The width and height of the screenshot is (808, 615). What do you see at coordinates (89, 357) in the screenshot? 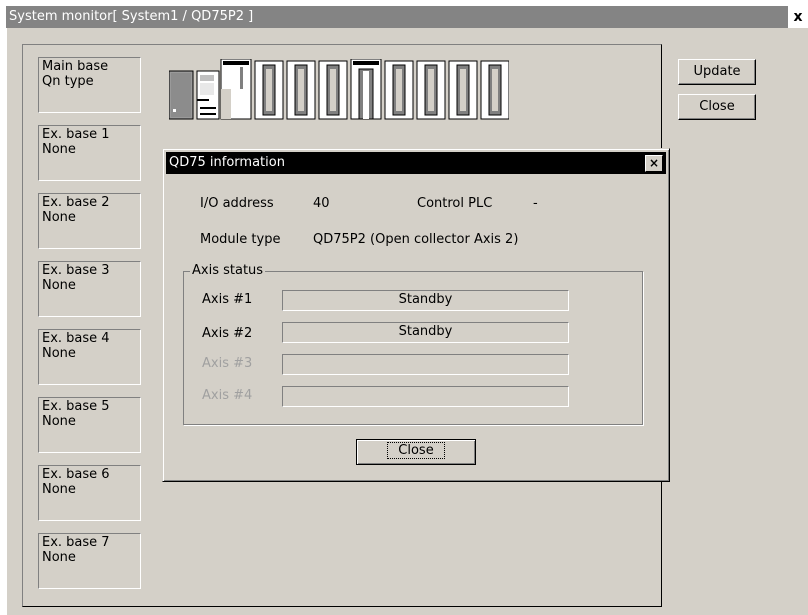
I see `base-ex-4: Ex. base 4 None` at bounding box center [89, 357].